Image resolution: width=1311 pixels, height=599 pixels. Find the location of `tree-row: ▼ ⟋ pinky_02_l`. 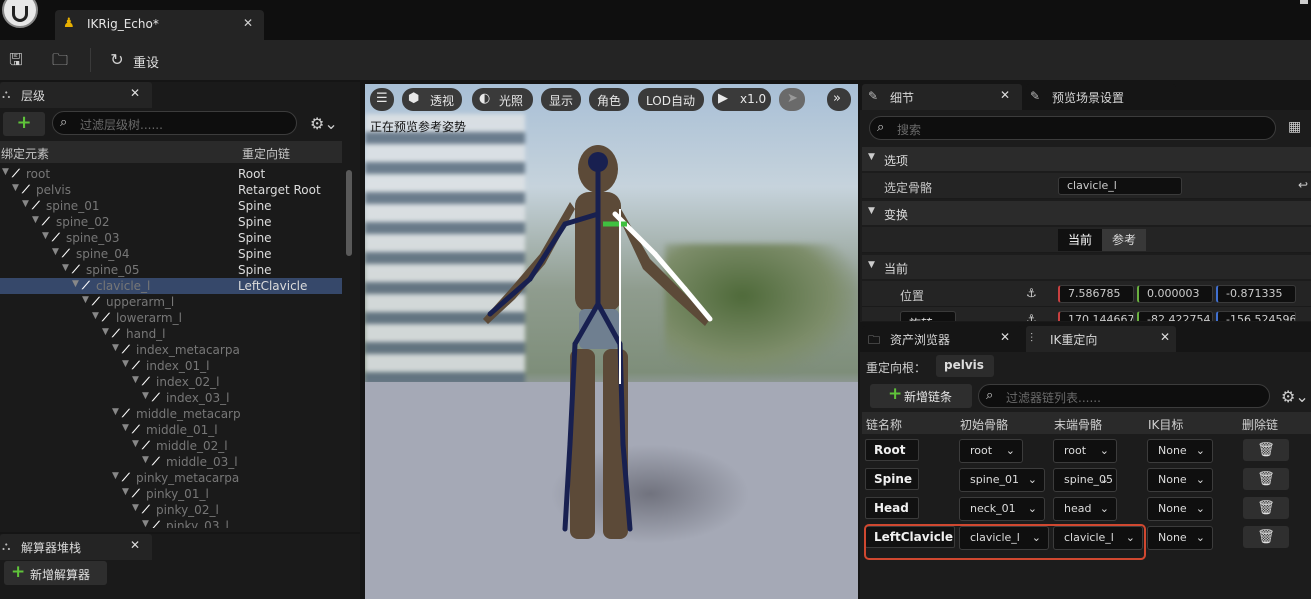

tree-row: ▼ ⟋ pinky_02_l is located at coordinates (171, 510).